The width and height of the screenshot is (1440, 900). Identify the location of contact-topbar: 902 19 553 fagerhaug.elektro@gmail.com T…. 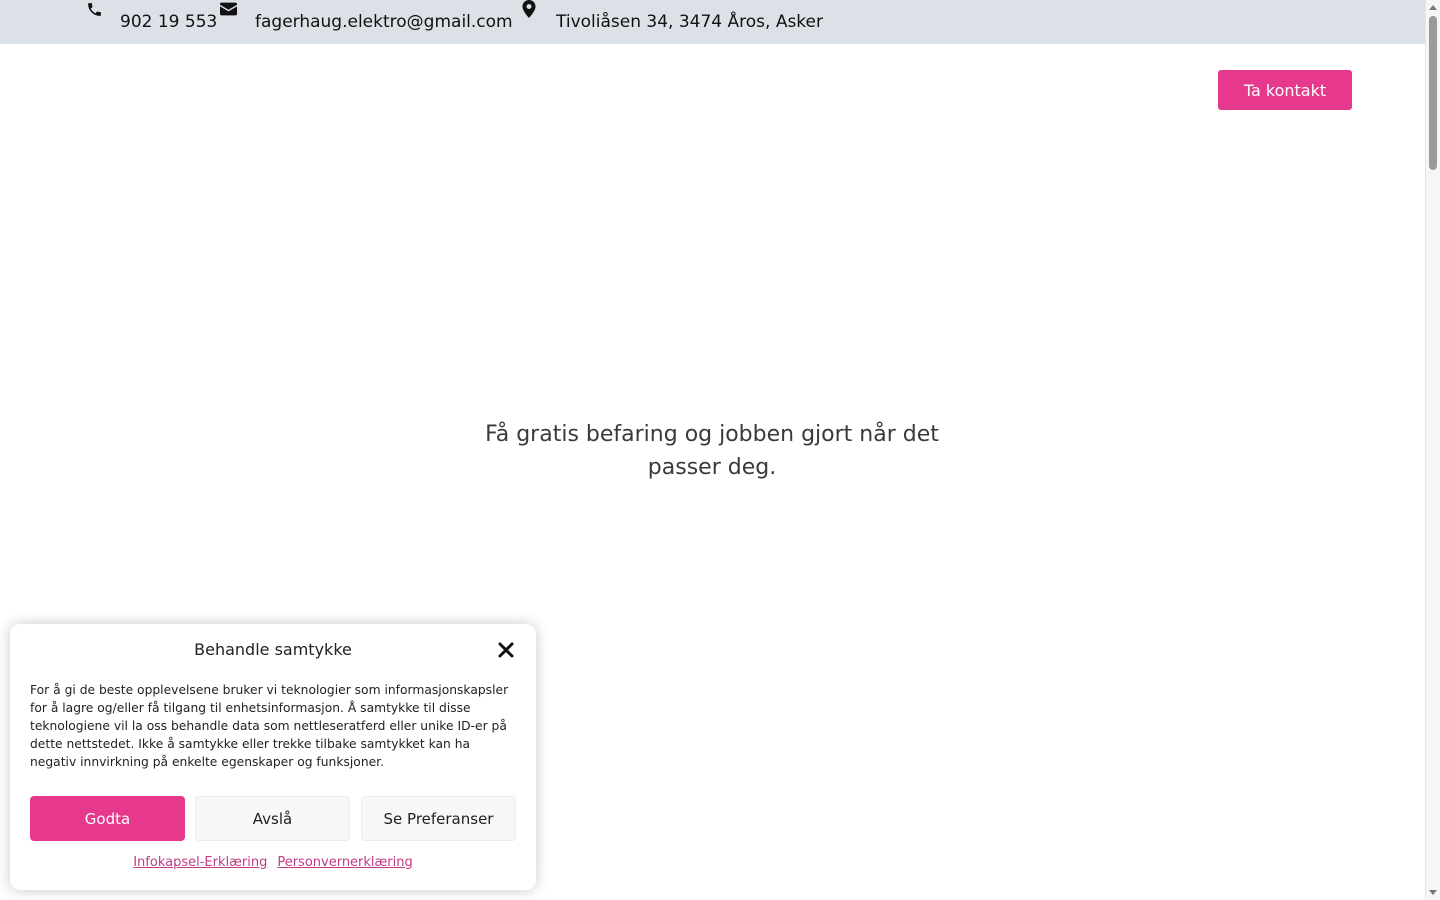
(712, 22).